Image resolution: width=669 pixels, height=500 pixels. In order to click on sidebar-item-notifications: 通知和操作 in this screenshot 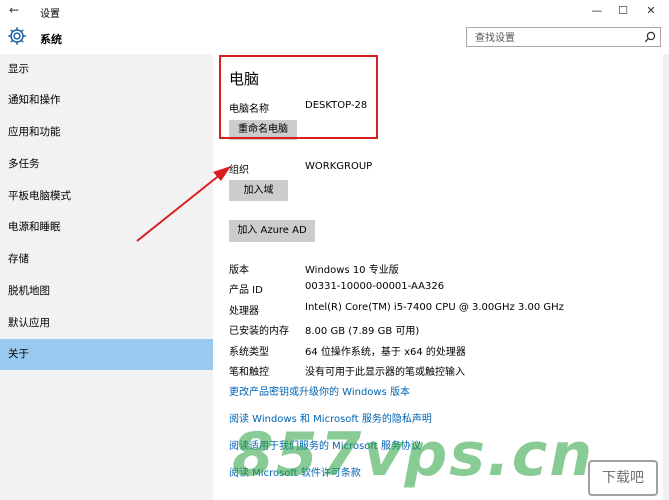, I will do `click(106, 100)`.